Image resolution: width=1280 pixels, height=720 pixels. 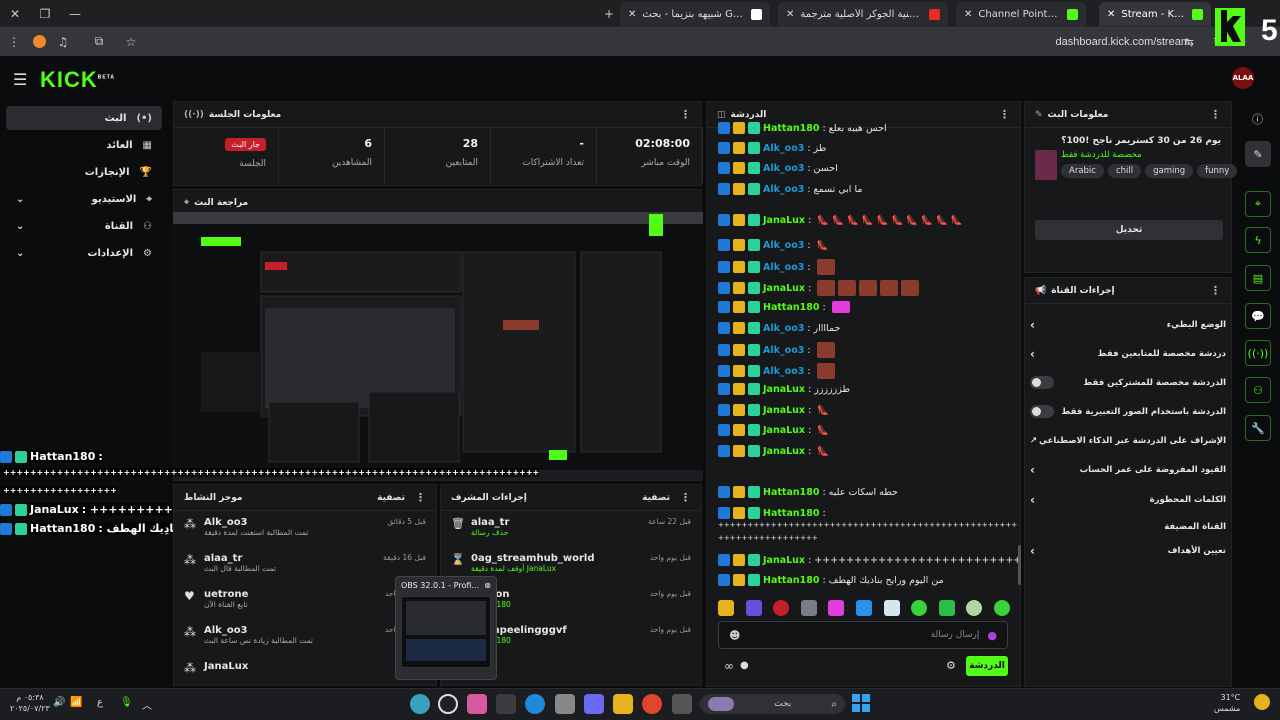 What do you see at coordinates (868, 538) in the screenshot?
I see `chat-message: +++++++++++++++++` at bounding box center [868, 538].